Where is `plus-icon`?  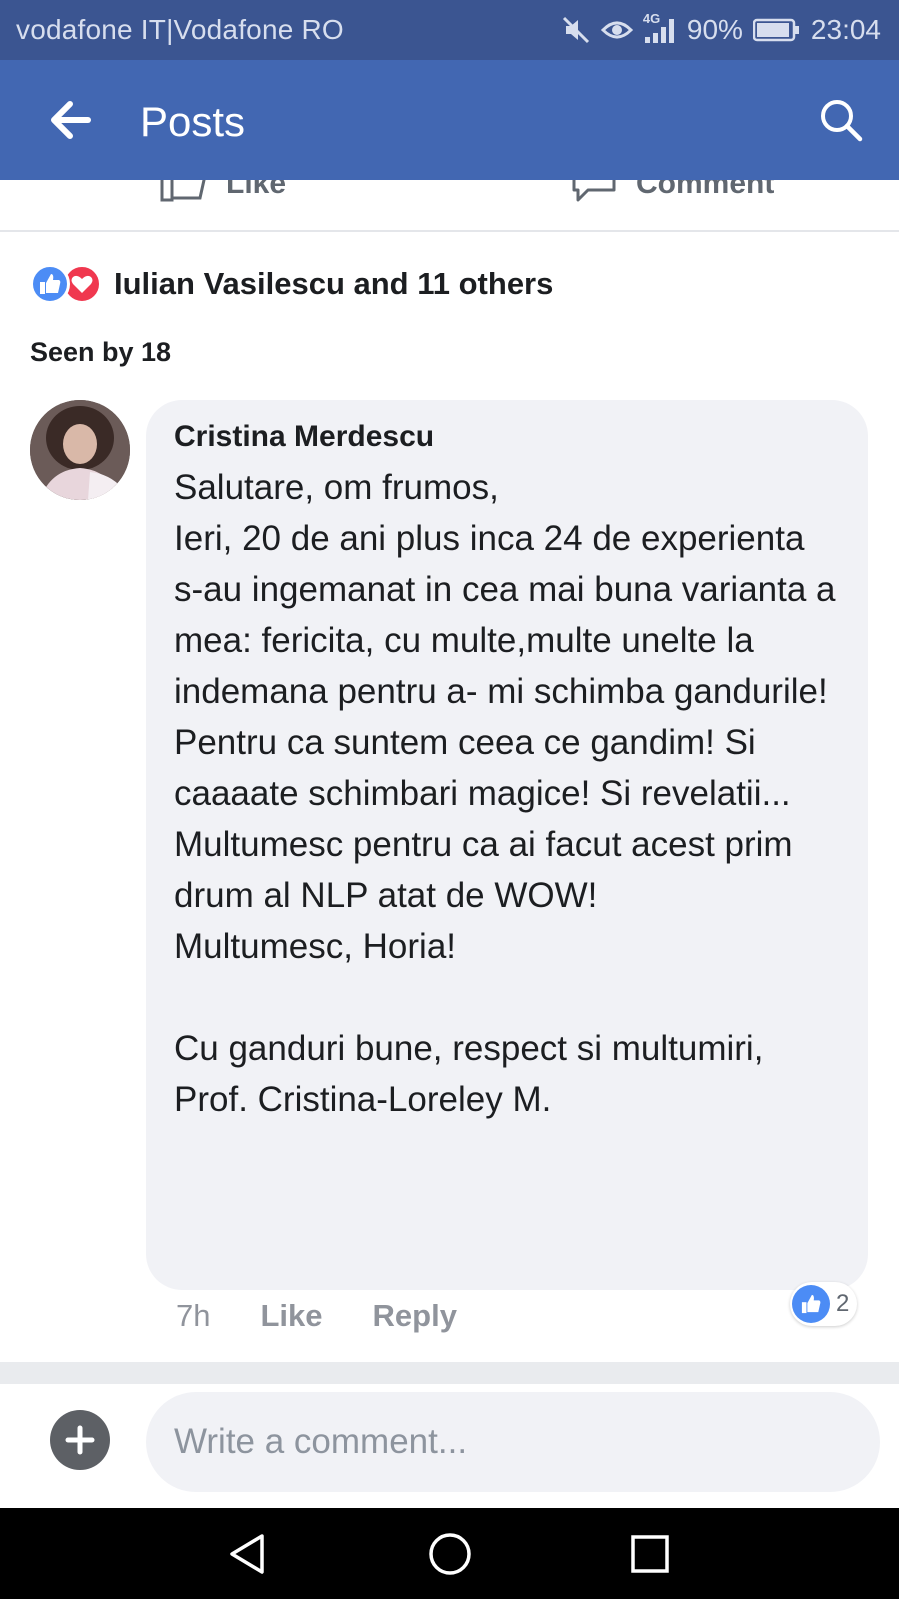
plus-icon is located at coordinates (80, 1440).